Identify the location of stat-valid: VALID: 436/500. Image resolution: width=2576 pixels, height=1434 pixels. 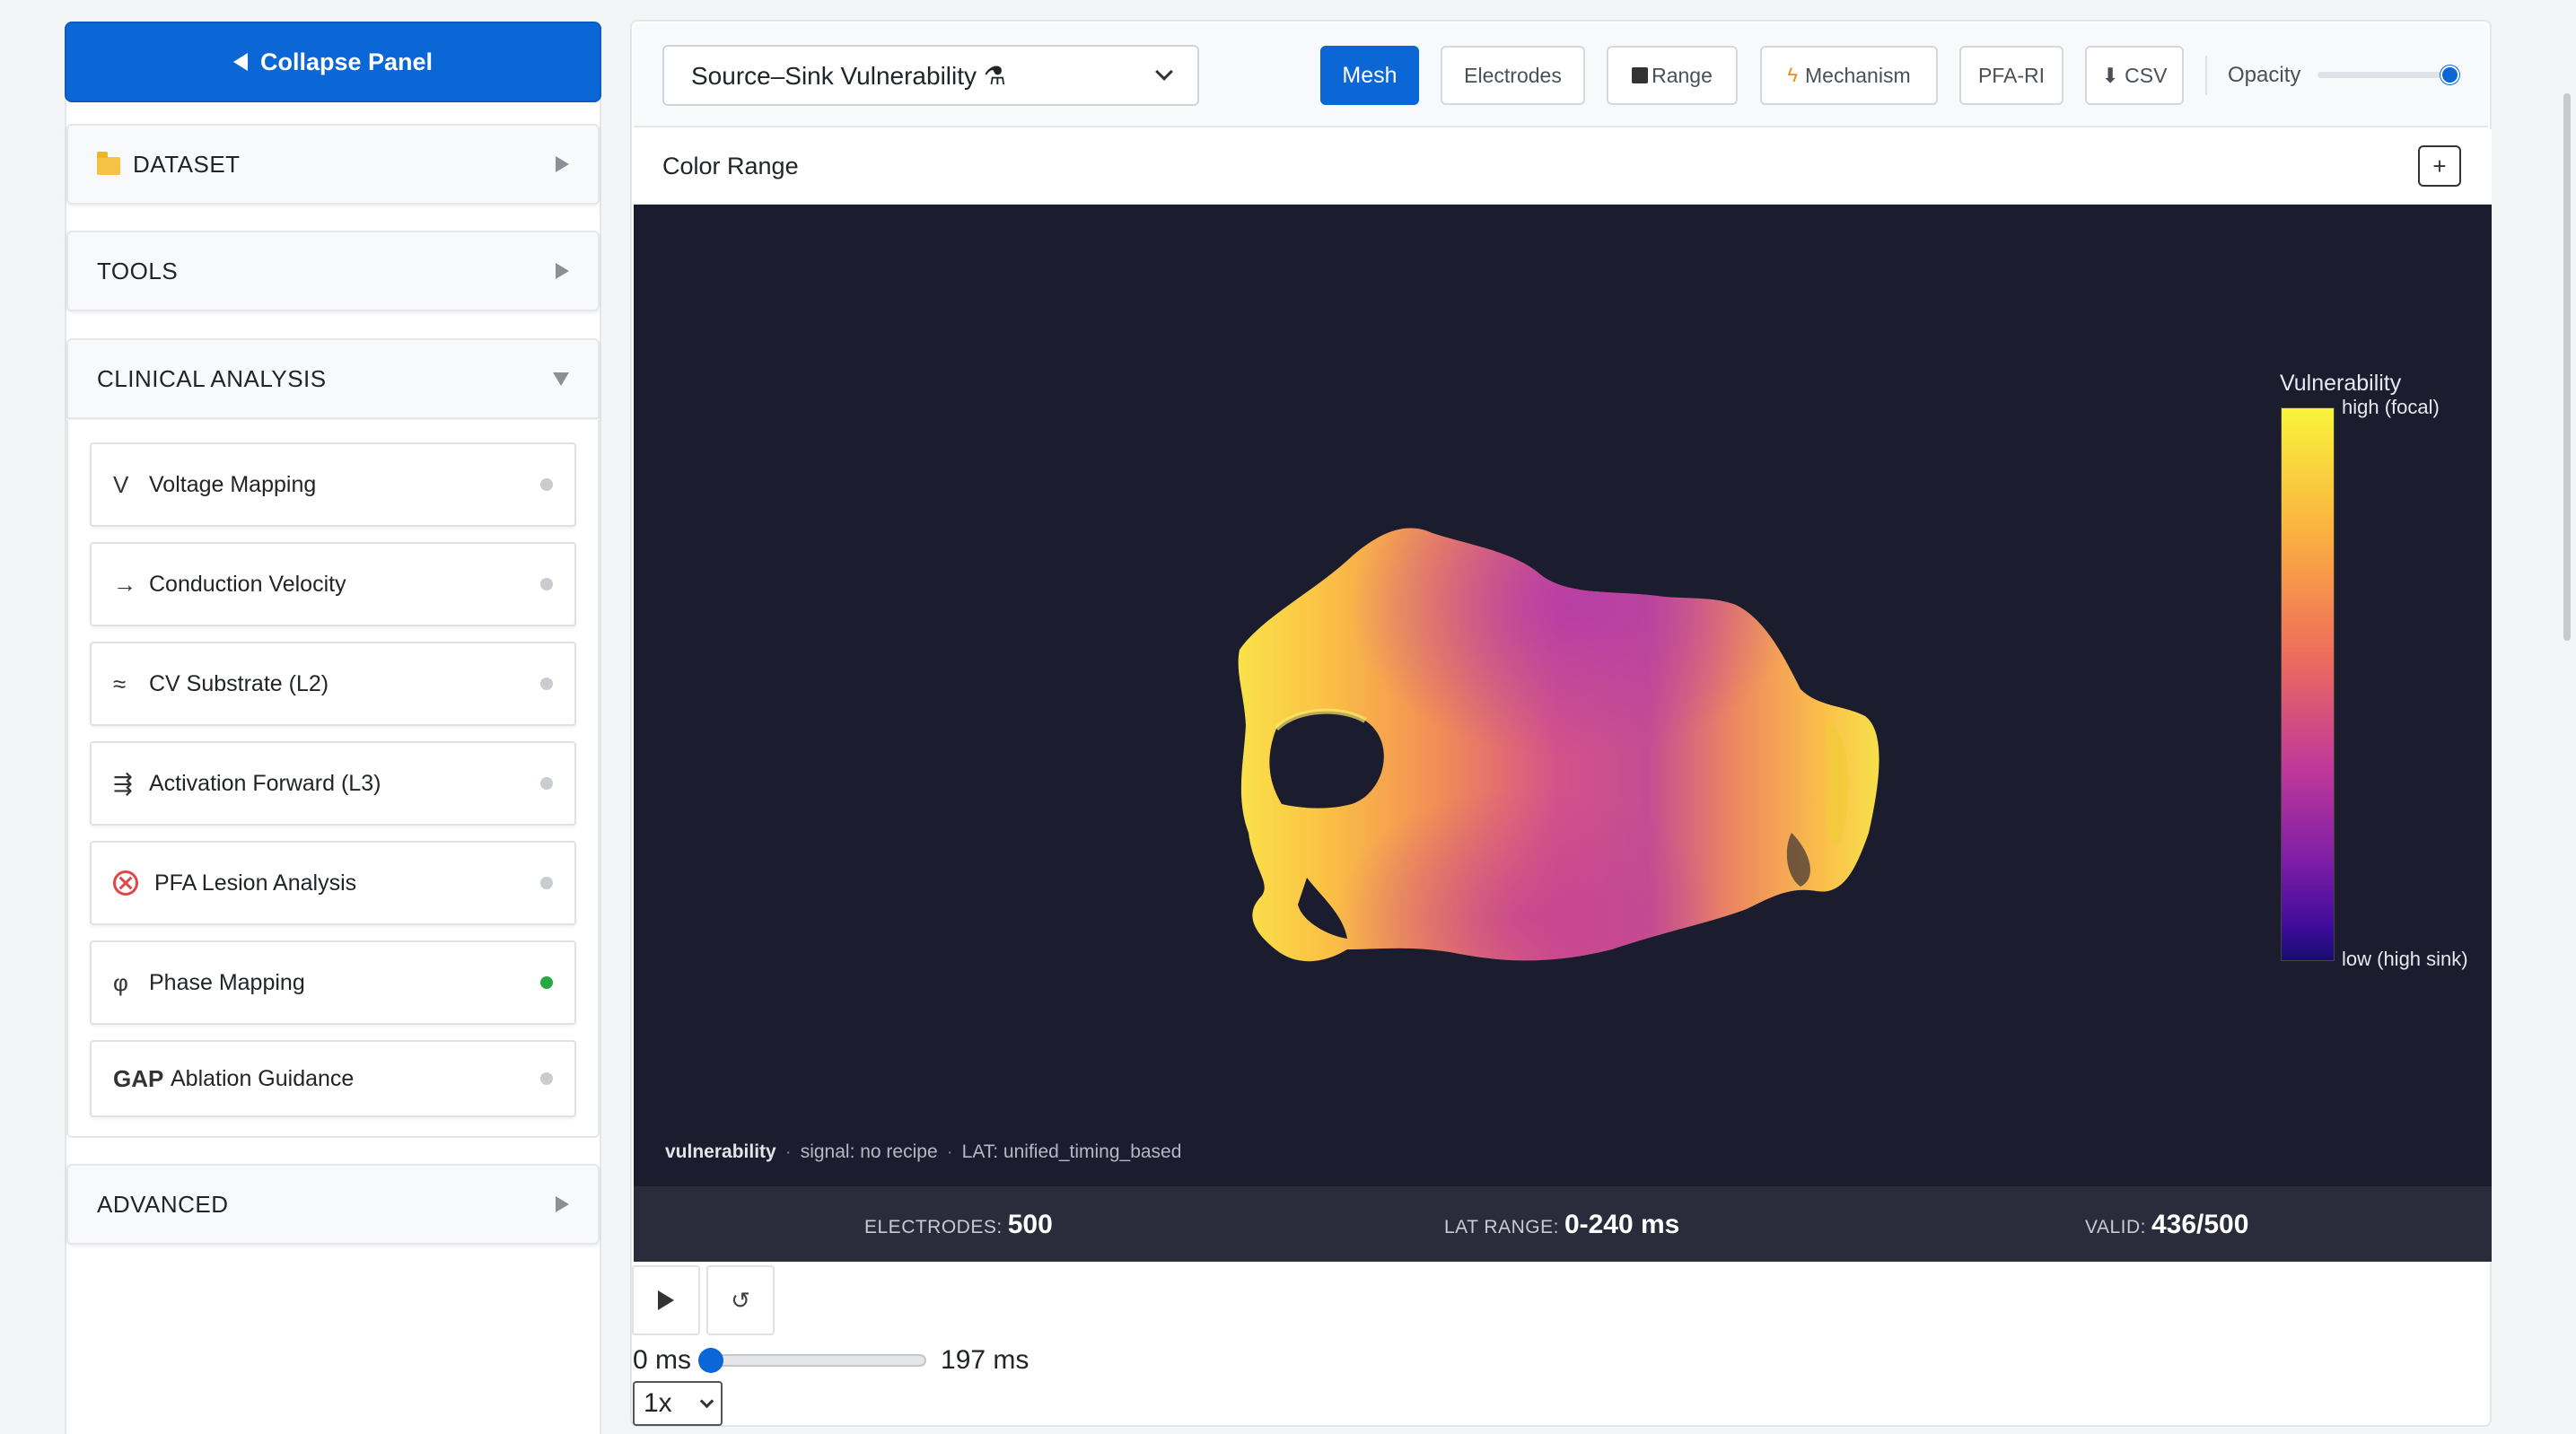
(2166, 1225).